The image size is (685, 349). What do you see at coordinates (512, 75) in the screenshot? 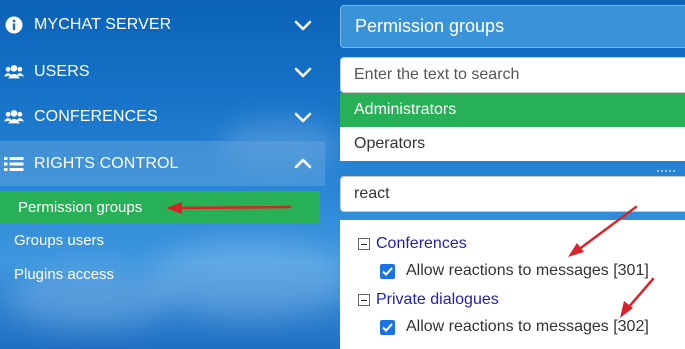
I see `search-input` at bounding box center [512, 75].